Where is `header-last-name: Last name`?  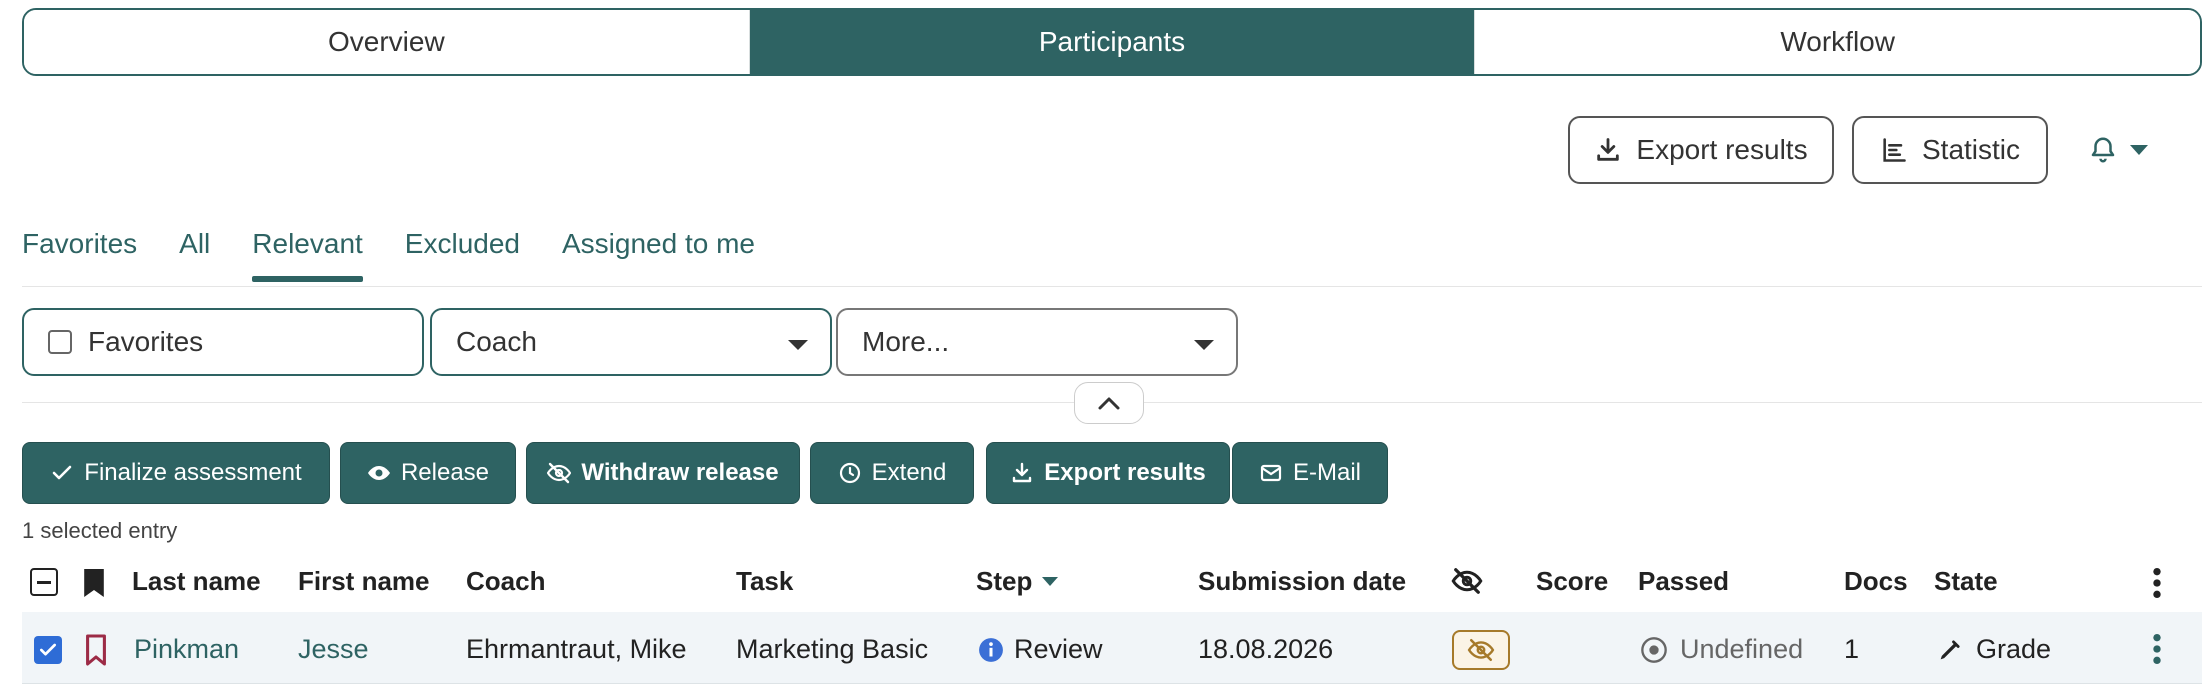 header-last-name: Last name is located at coordinates (196, 581).